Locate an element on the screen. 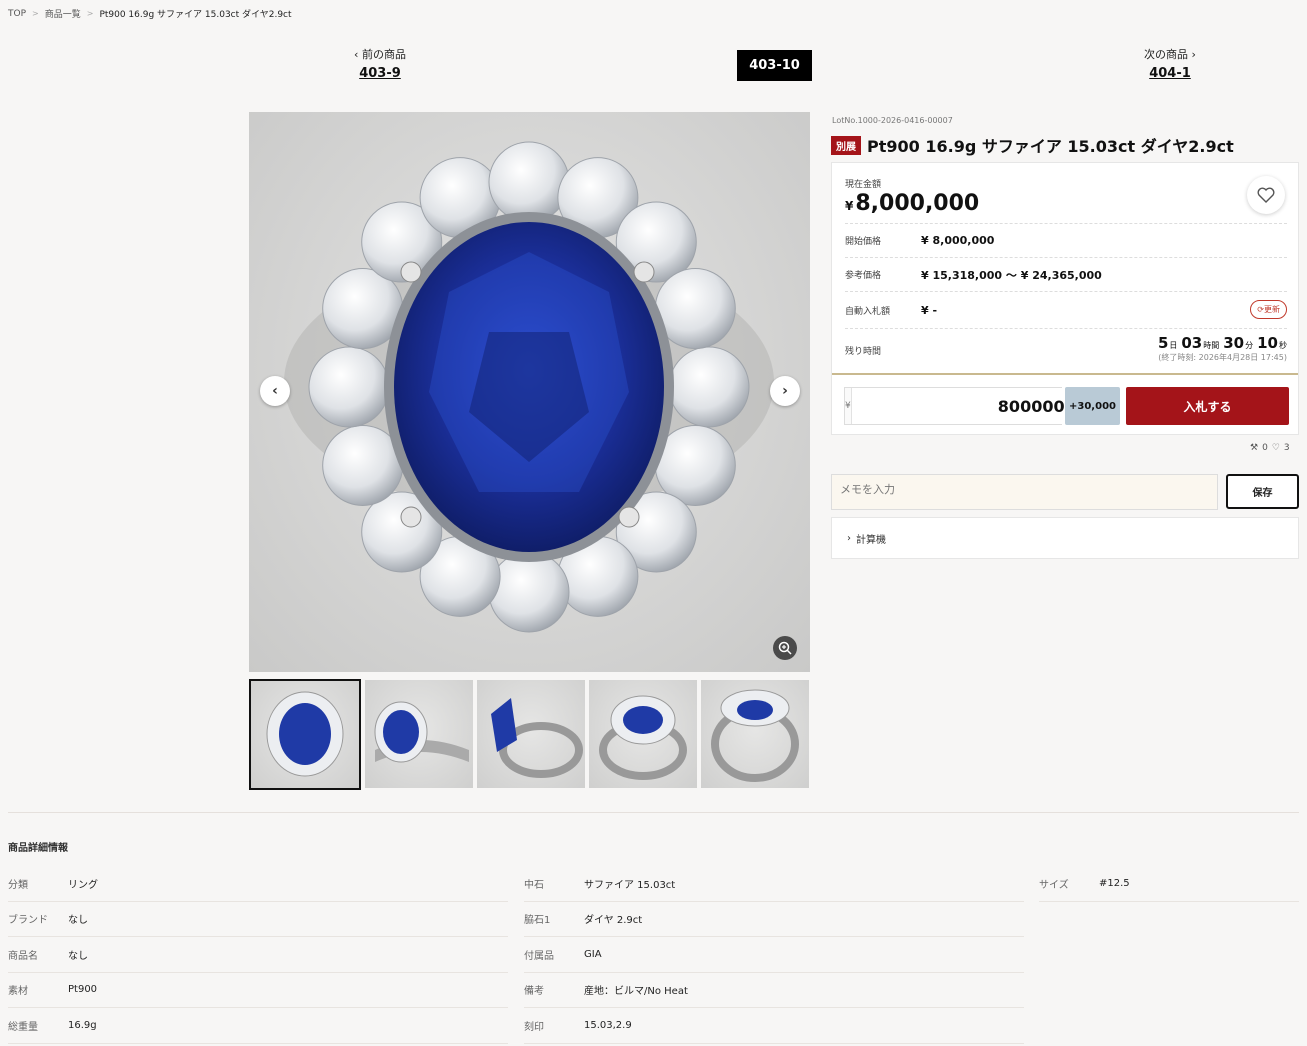 This screenshot has width=1307, height=1046. refresh-icon: ⟳ is located at coordinates (1260, 309).